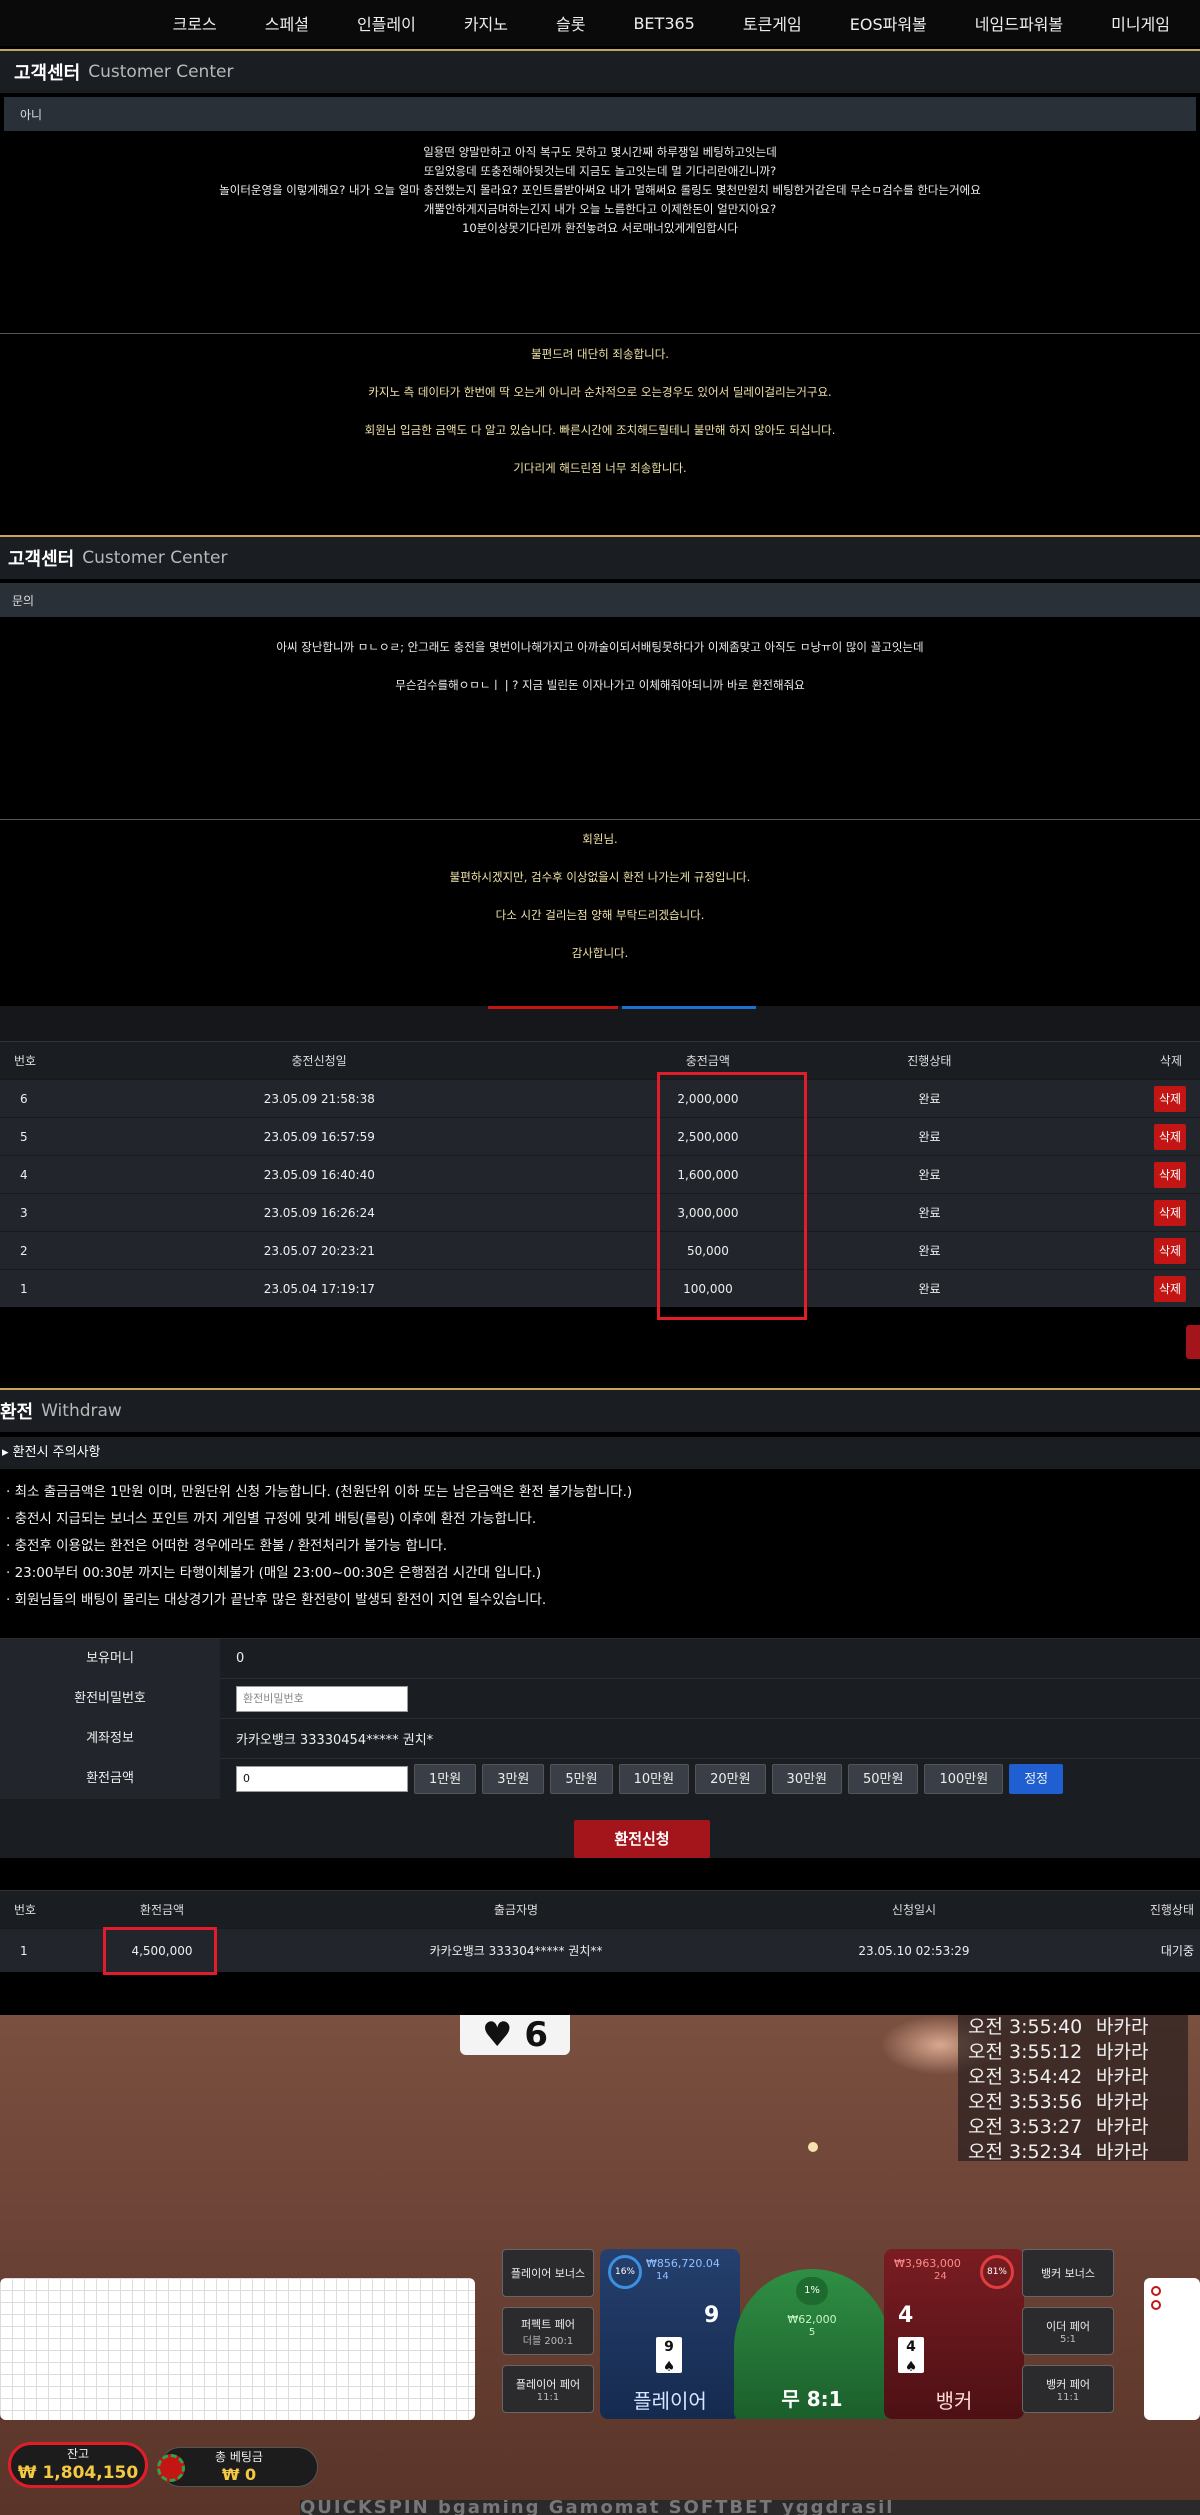 Image resolution: width=1200 pixels, height=2515 pixels. I want to click on road-scoreboard-right, so click(1172, 2349).